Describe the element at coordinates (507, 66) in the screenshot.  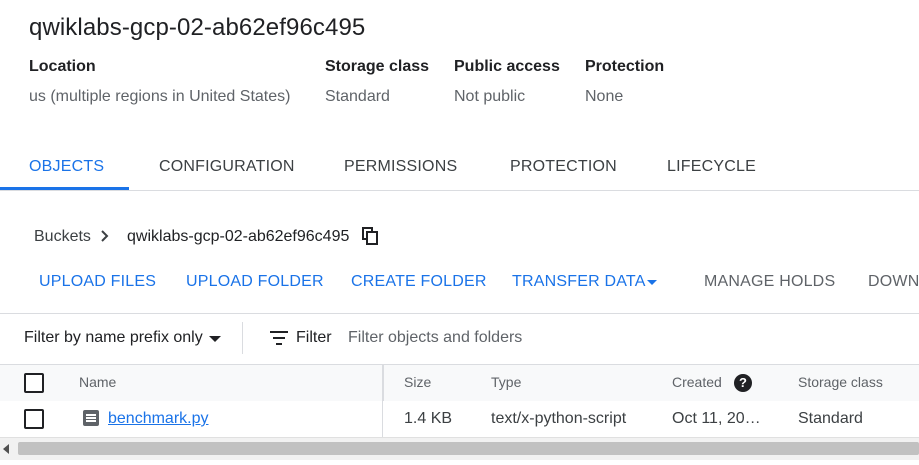
I see `public-access-label: Public access` at that location.